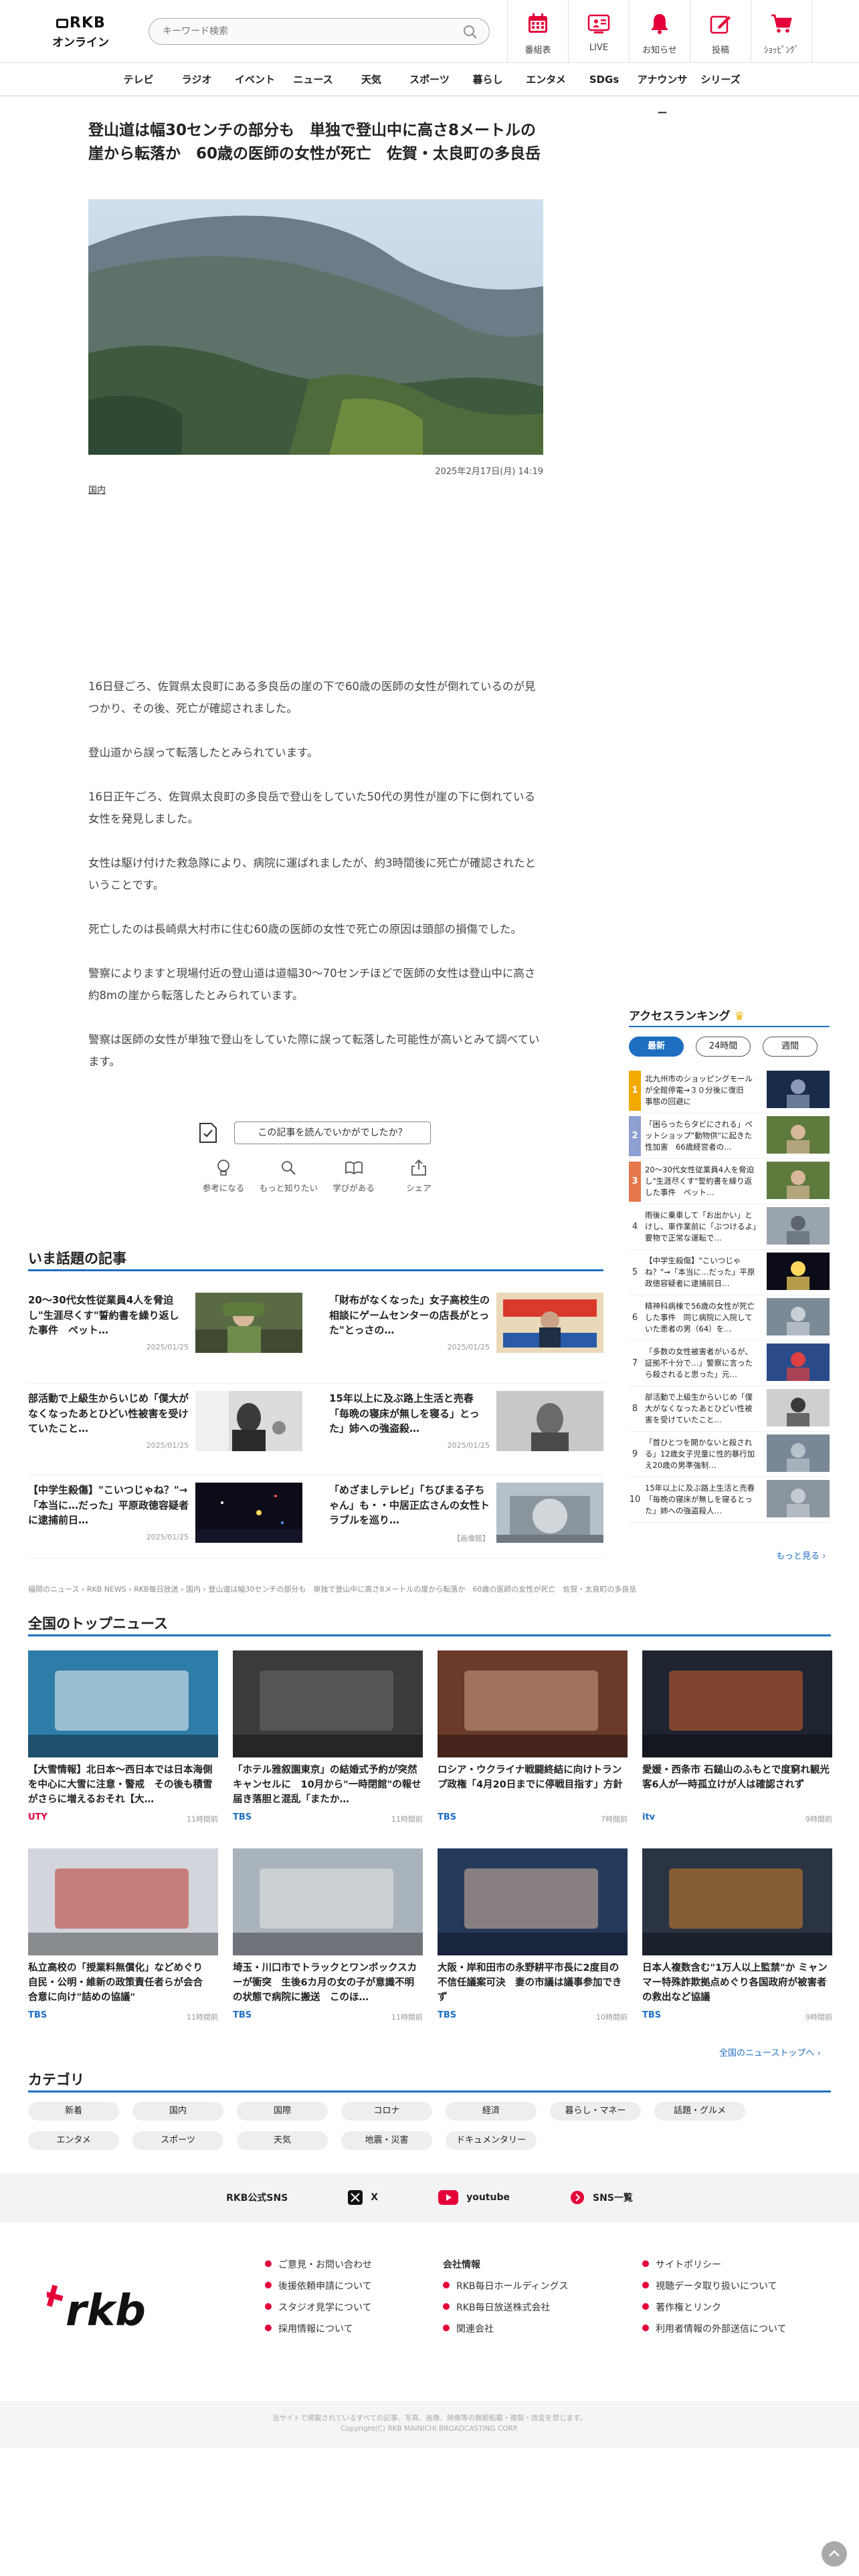  I want to click on tab-24h: 24時間, so click(723, 1047).